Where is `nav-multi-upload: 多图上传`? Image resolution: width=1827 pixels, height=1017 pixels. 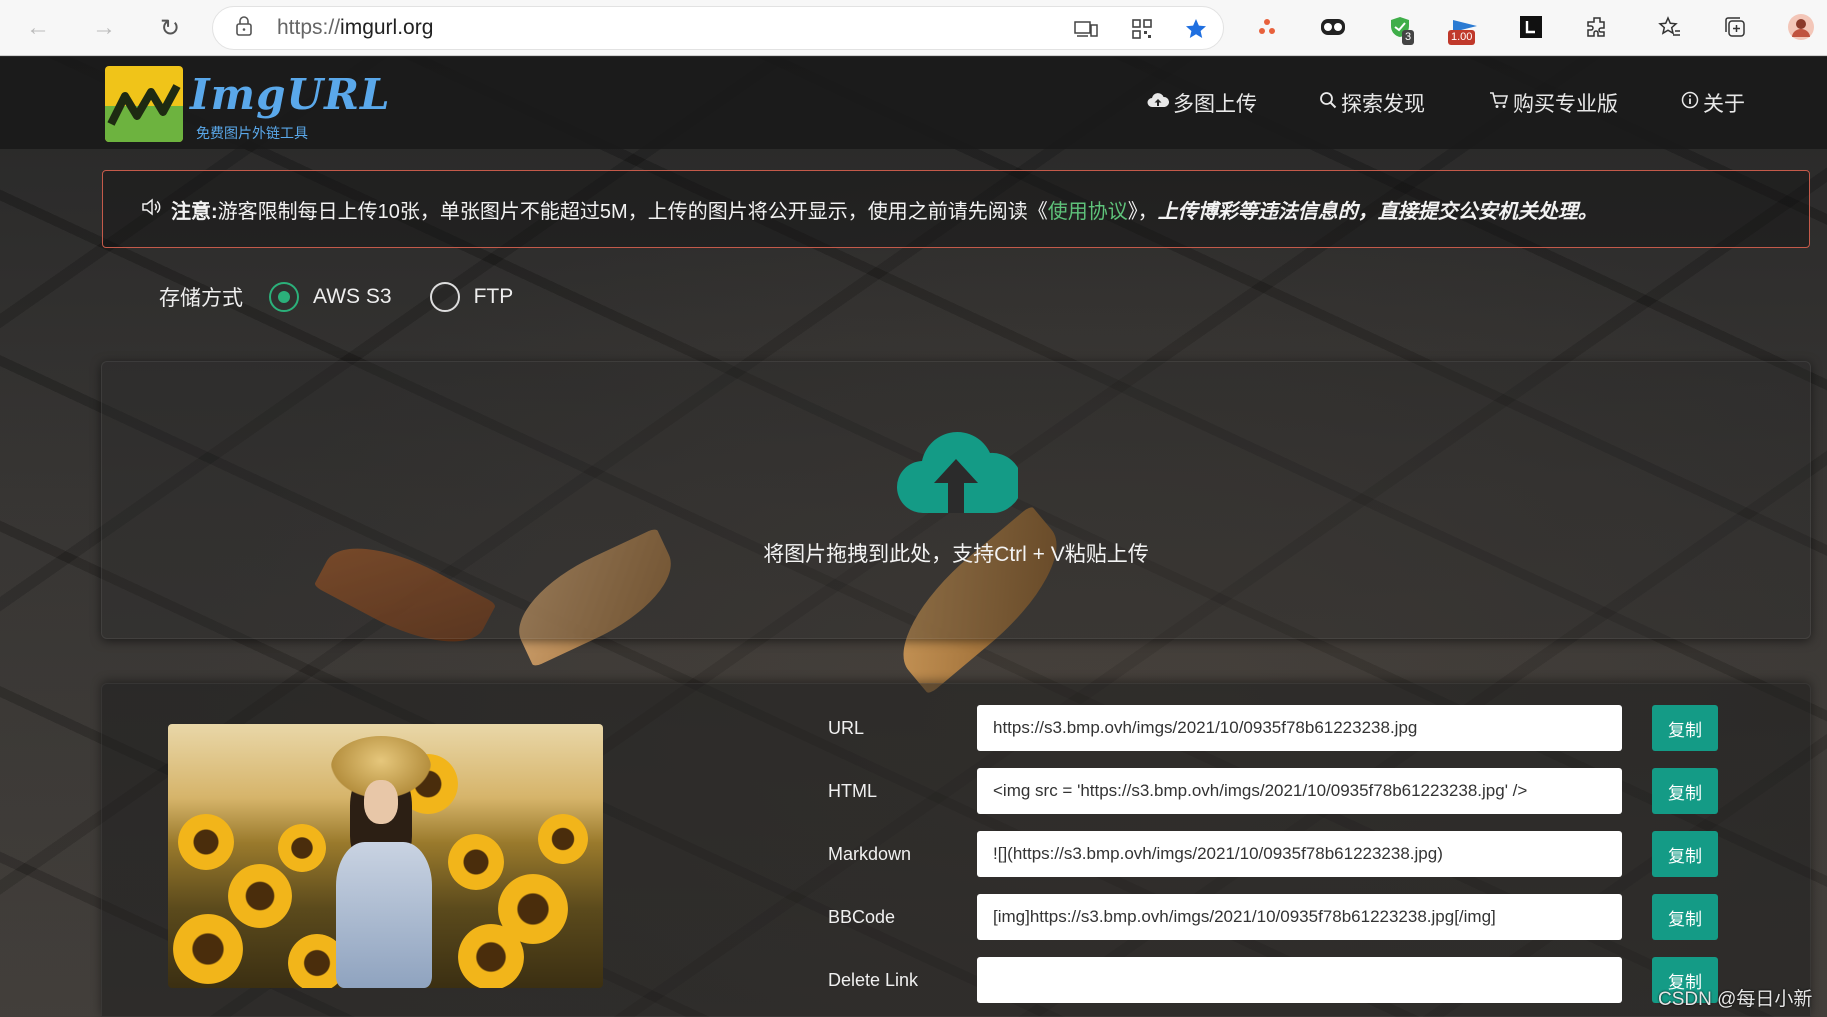
nav-multi-upload: 多图上传 is located at coordinates (1202, 103).